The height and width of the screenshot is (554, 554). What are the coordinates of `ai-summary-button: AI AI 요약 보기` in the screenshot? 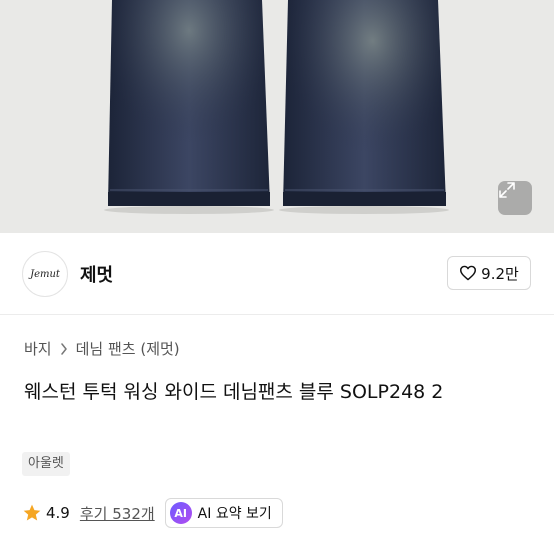 It's located at (223, 513).